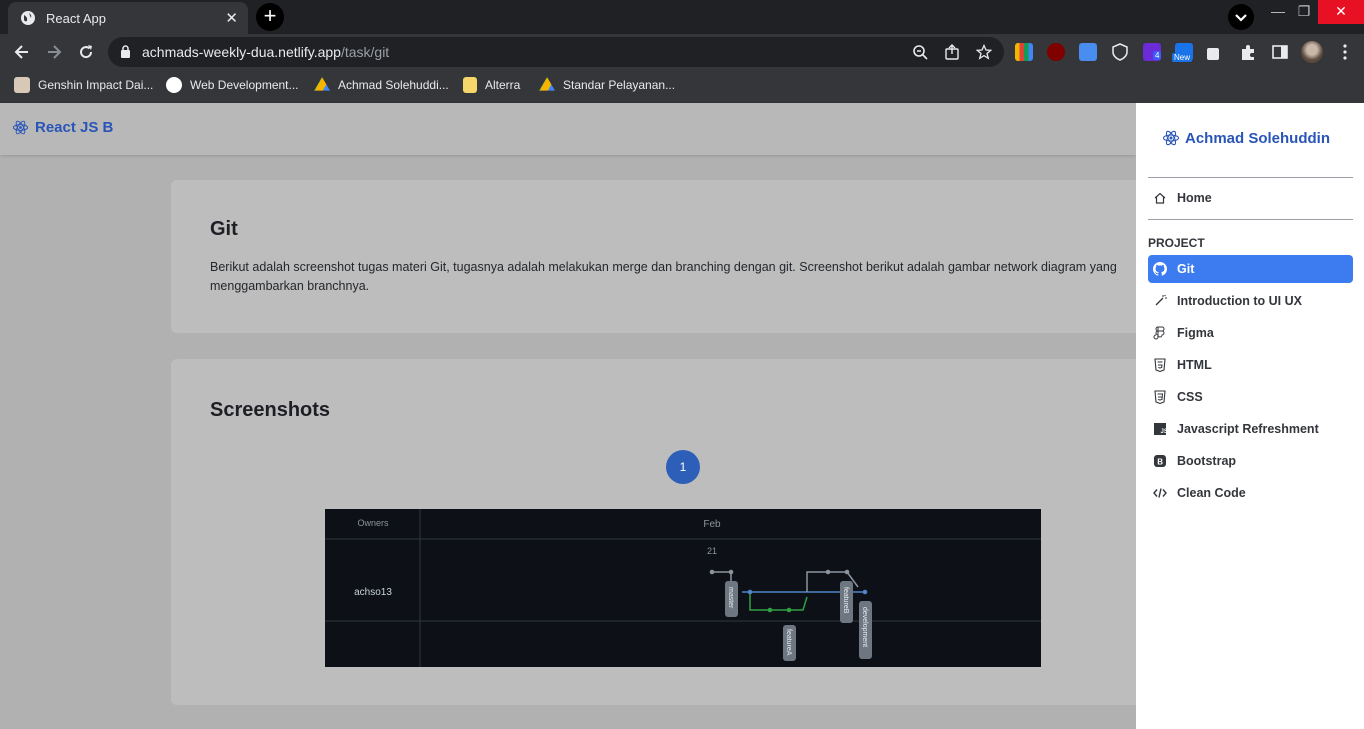  What do you see at coordinates (1056, 52) in the screenshot?
I see `ublock-icon` at bounding box center [1056, 52].